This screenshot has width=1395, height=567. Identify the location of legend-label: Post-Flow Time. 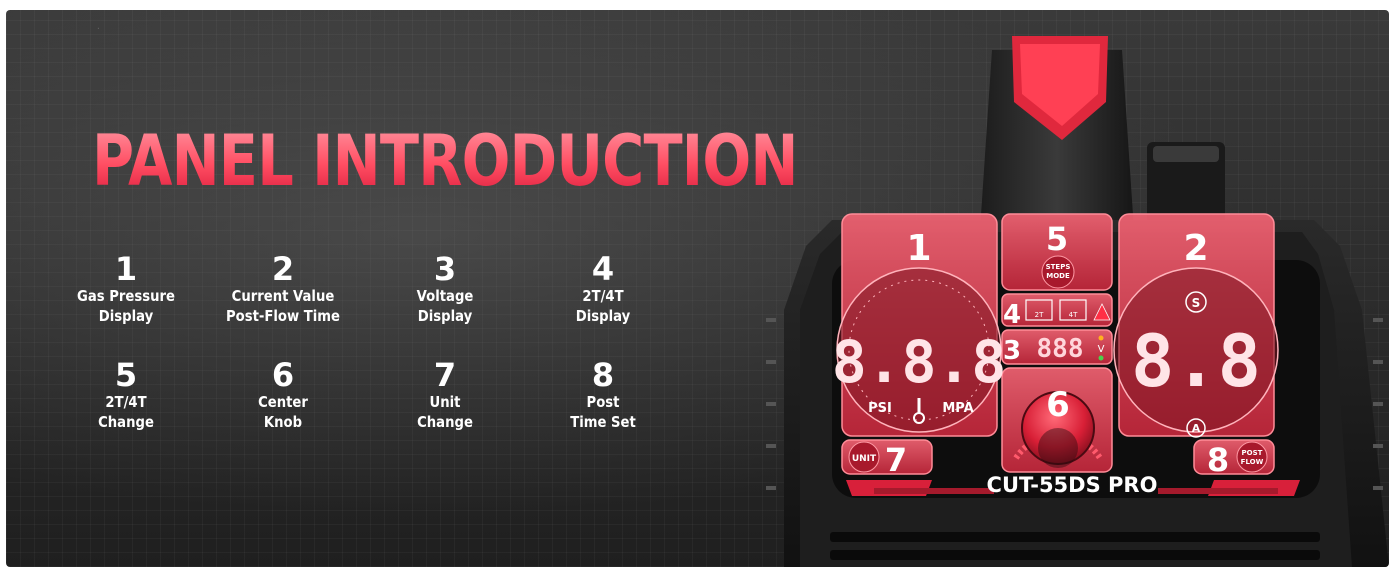
(283, 316).